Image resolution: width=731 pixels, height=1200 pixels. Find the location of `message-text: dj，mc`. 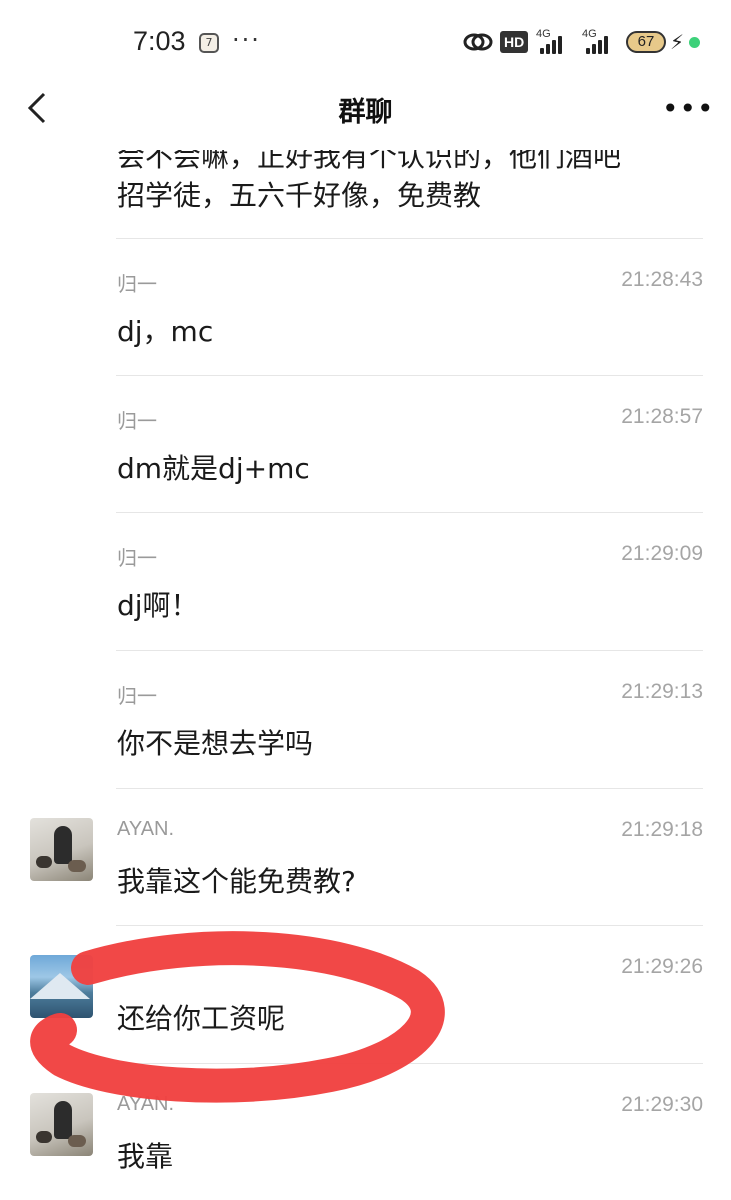

message-text: dj，mc is located at coordinates (165, 331).